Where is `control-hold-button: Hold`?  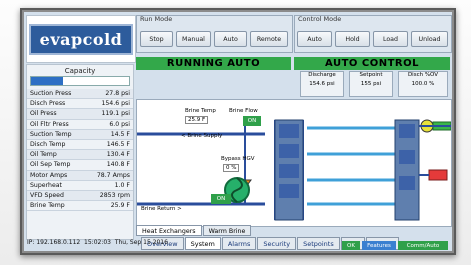
control-hold-button: Hold is located at coordinates (352, 39).